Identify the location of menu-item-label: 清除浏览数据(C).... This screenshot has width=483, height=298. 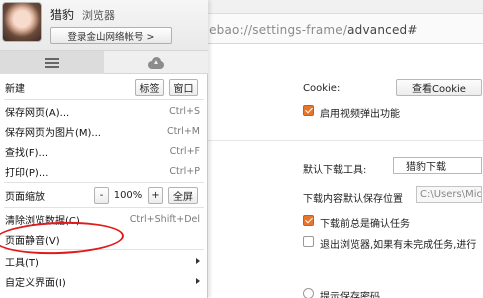
(47, 221).